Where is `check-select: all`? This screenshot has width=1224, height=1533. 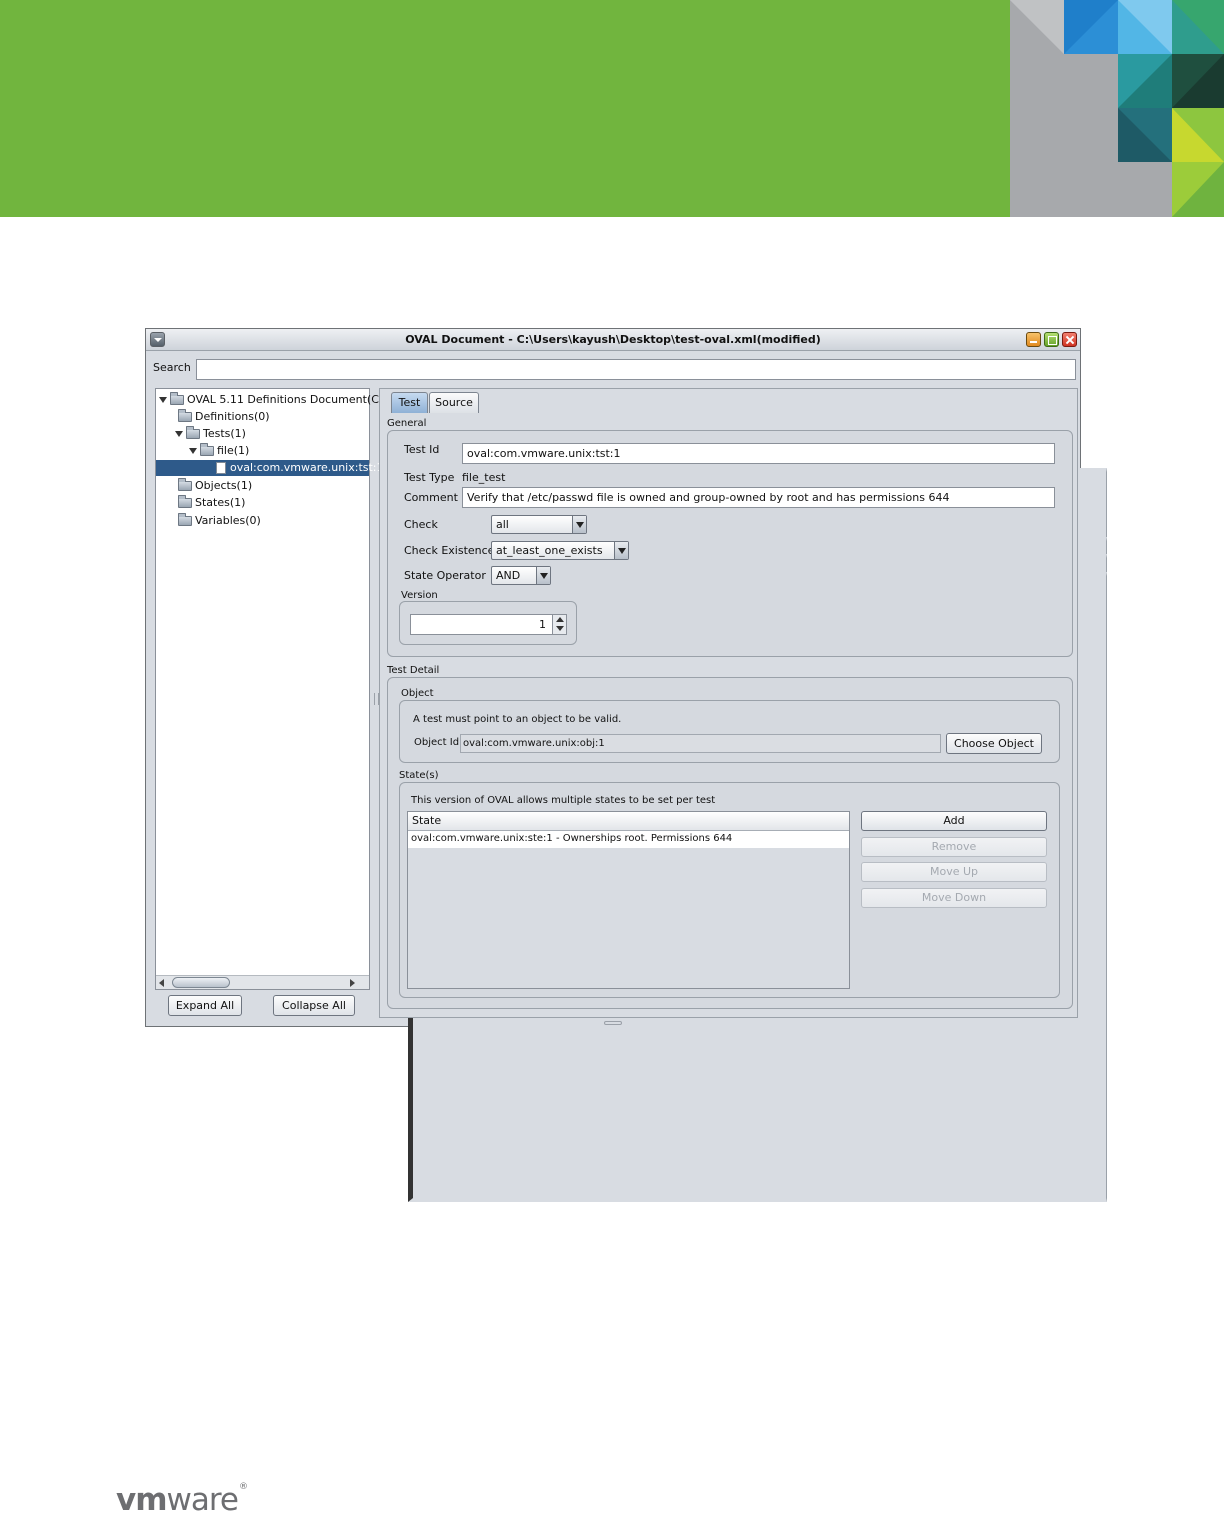 check-select: all is located at coordinates (539, 524).